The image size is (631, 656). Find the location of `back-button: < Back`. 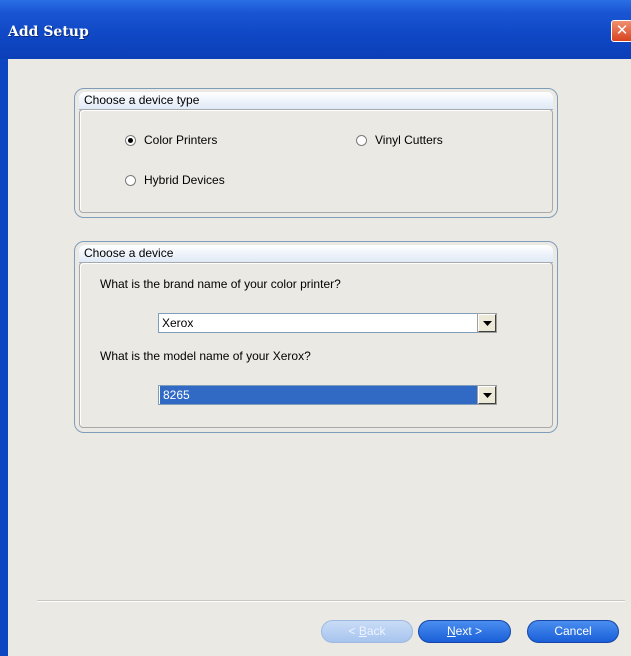

back-button: < Back is located at coordinates (367, 631).